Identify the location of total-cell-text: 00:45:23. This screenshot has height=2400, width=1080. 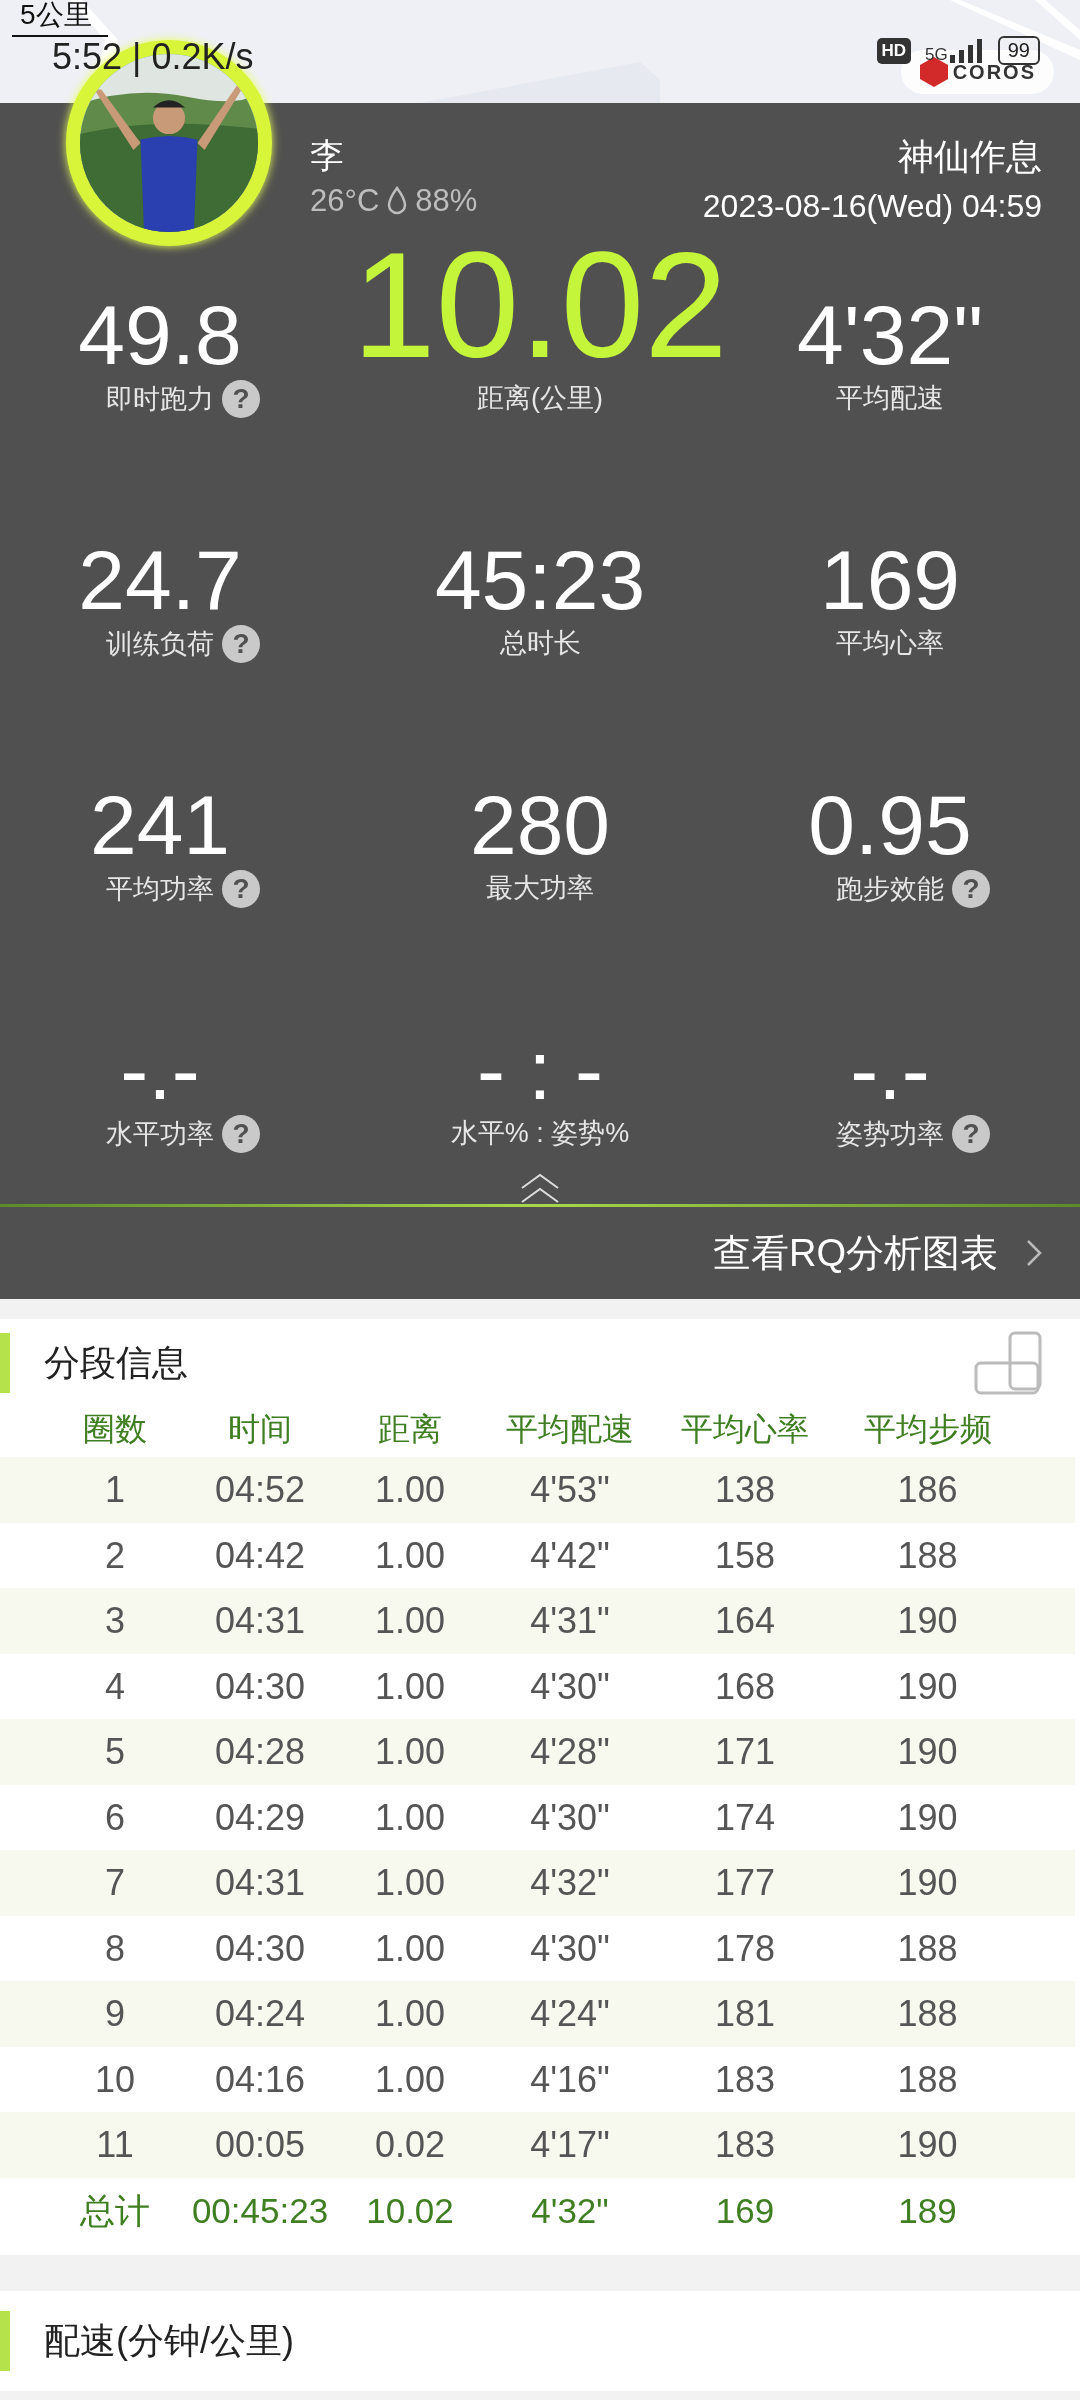
(260, 2210).